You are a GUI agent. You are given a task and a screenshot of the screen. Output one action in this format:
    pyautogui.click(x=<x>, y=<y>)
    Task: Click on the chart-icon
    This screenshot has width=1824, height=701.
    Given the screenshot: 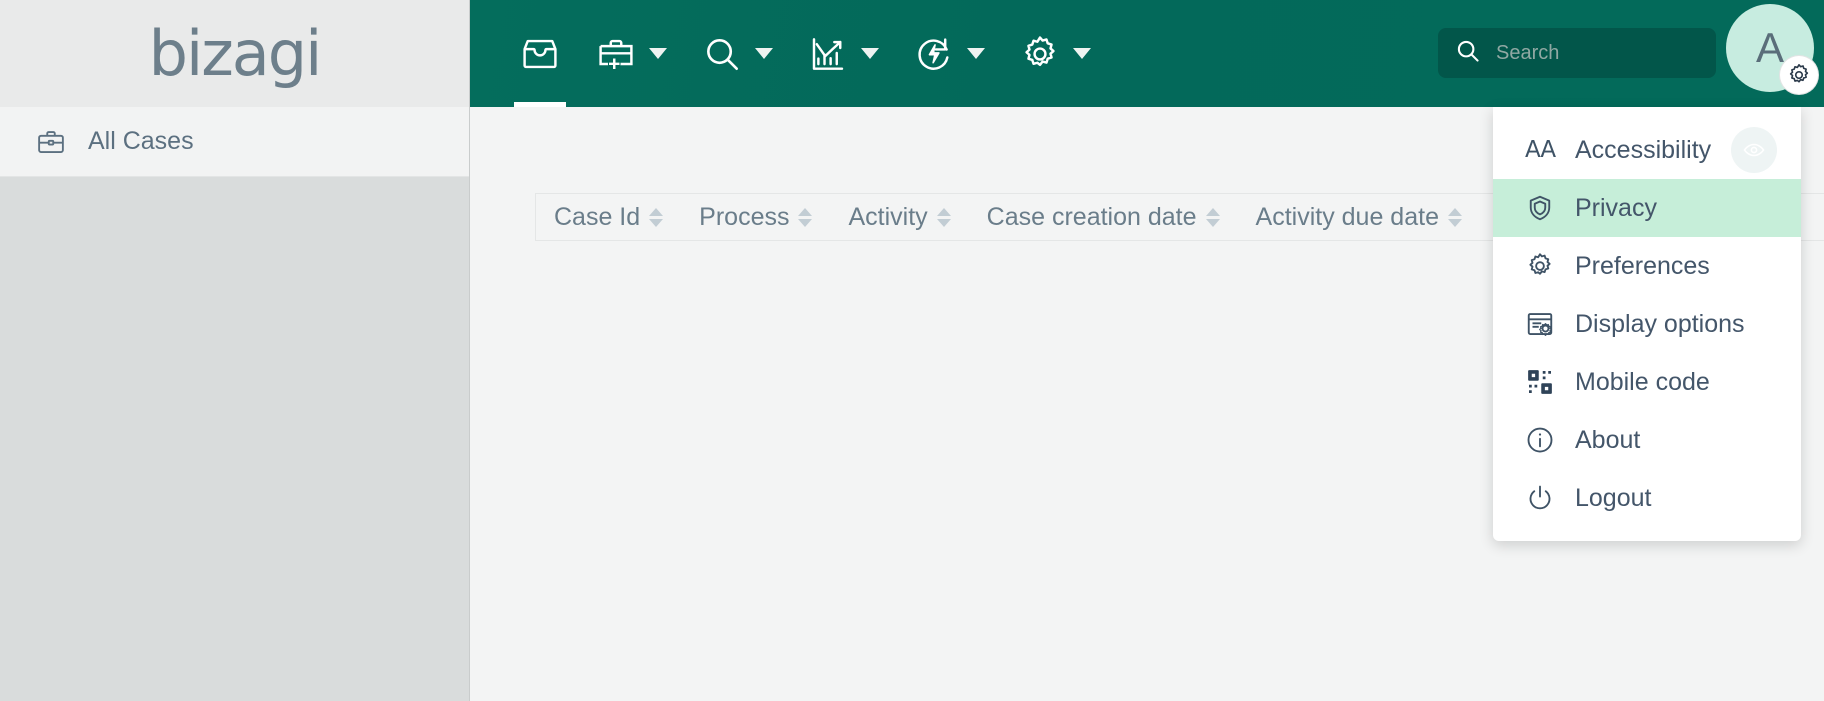 What is the action you would take?
    pyautogui.click(x=828, y=54)
    